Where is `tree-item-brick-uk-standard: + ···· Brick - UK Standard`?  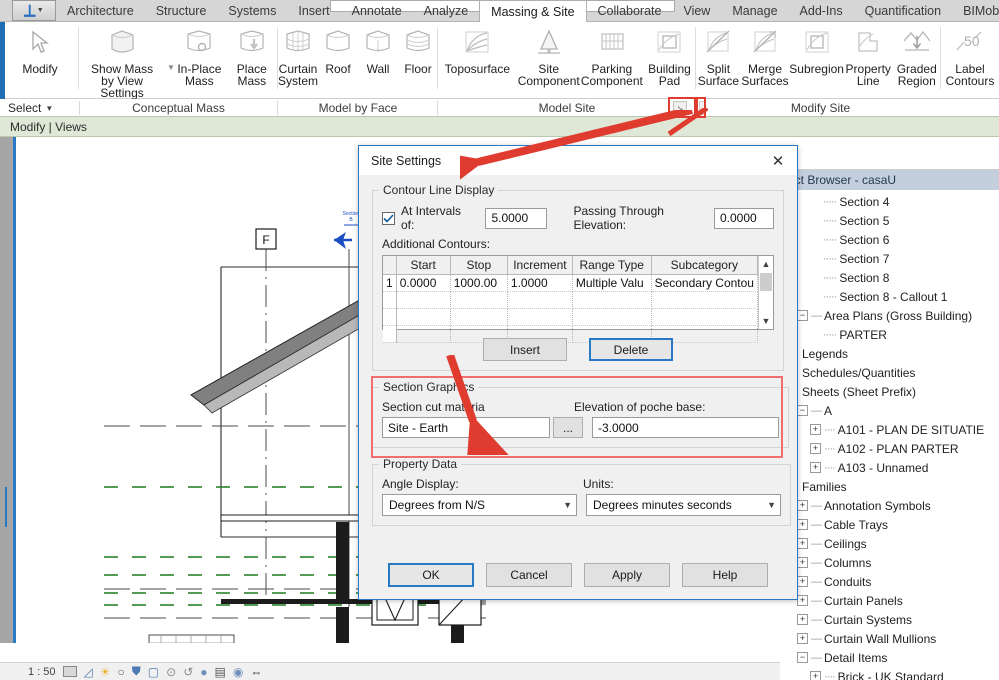
tree-item-brick-uk-standard: + ···· Brick - UK Standard is located at coordinates (889, 673).